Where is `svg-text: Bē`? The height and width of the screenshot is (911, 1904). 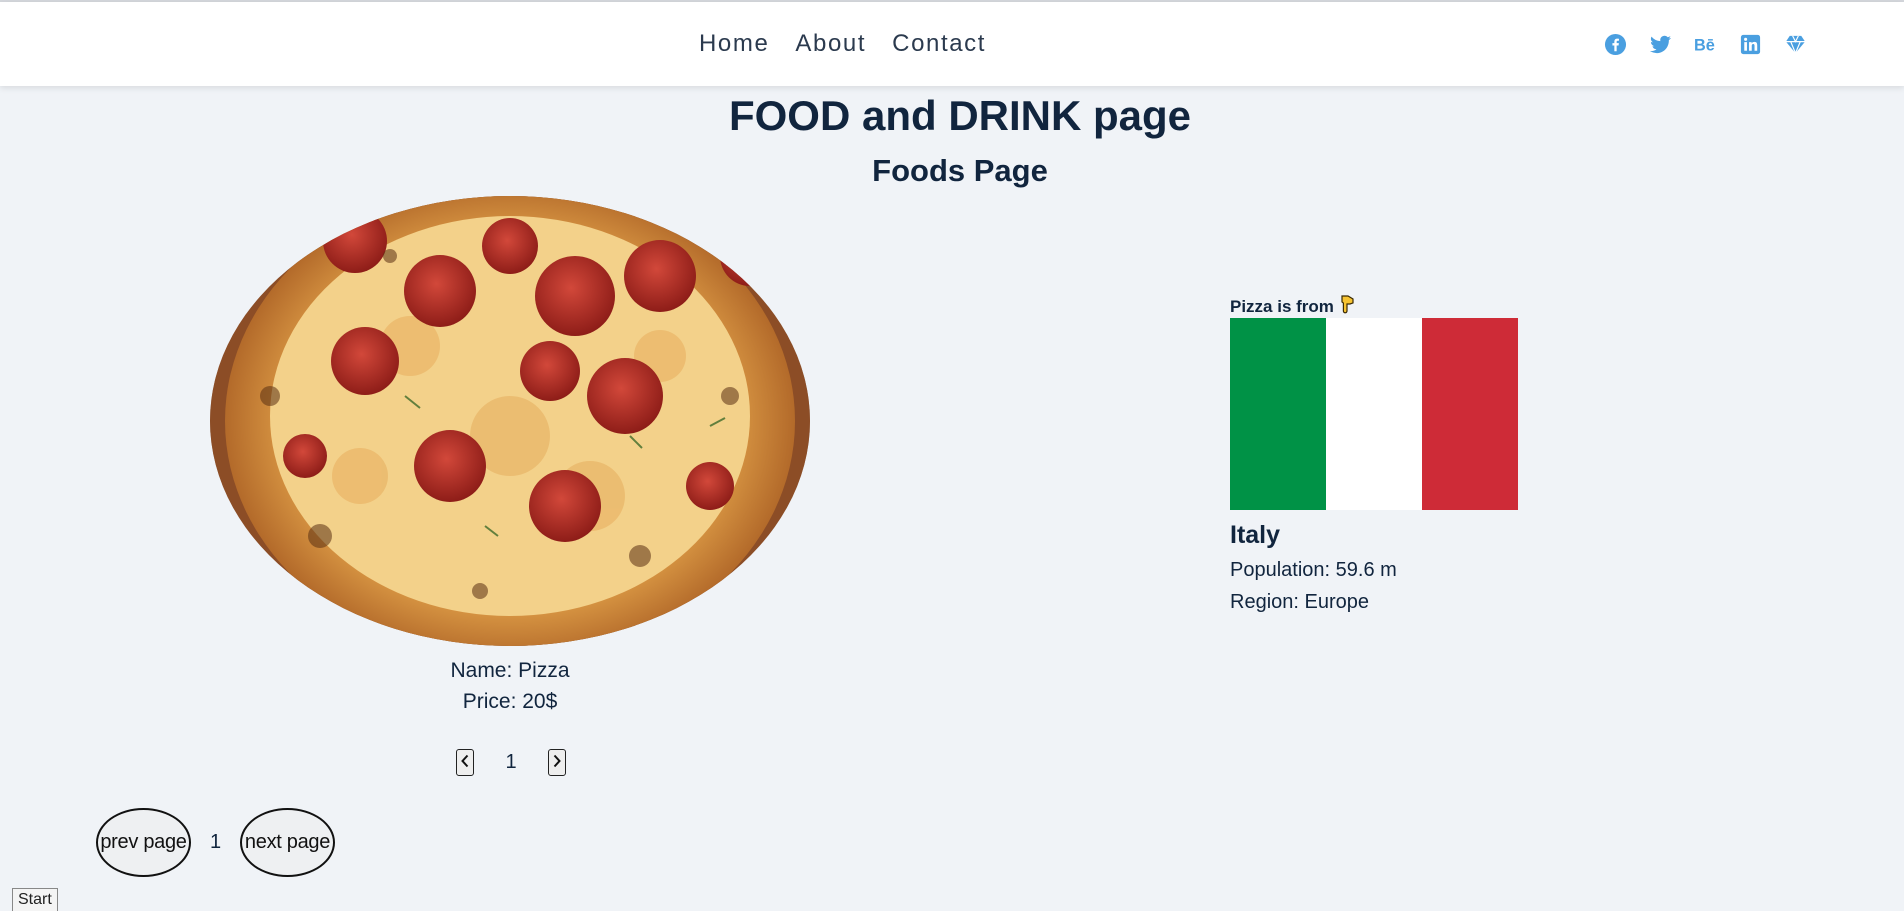 svg-text: Bē is located at coordinates (1704, 45).